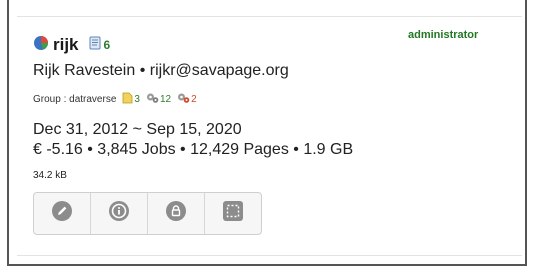 This screenshot has width=533, height=269. I want to click on user-contact-line: Rijk Ravestein • rijkr@savapage.org, so click(161, 71).